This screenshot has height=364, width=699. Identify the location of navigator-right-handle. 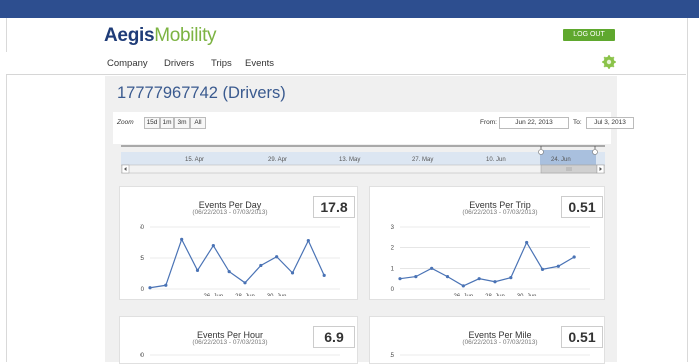
(595, 152).